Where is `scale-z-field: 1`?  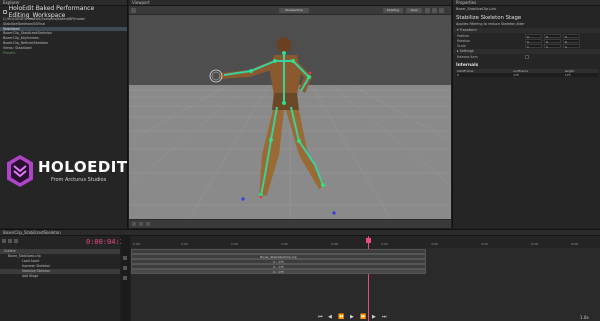 scale-z-field: 1 is located at coordinates (571, 46).